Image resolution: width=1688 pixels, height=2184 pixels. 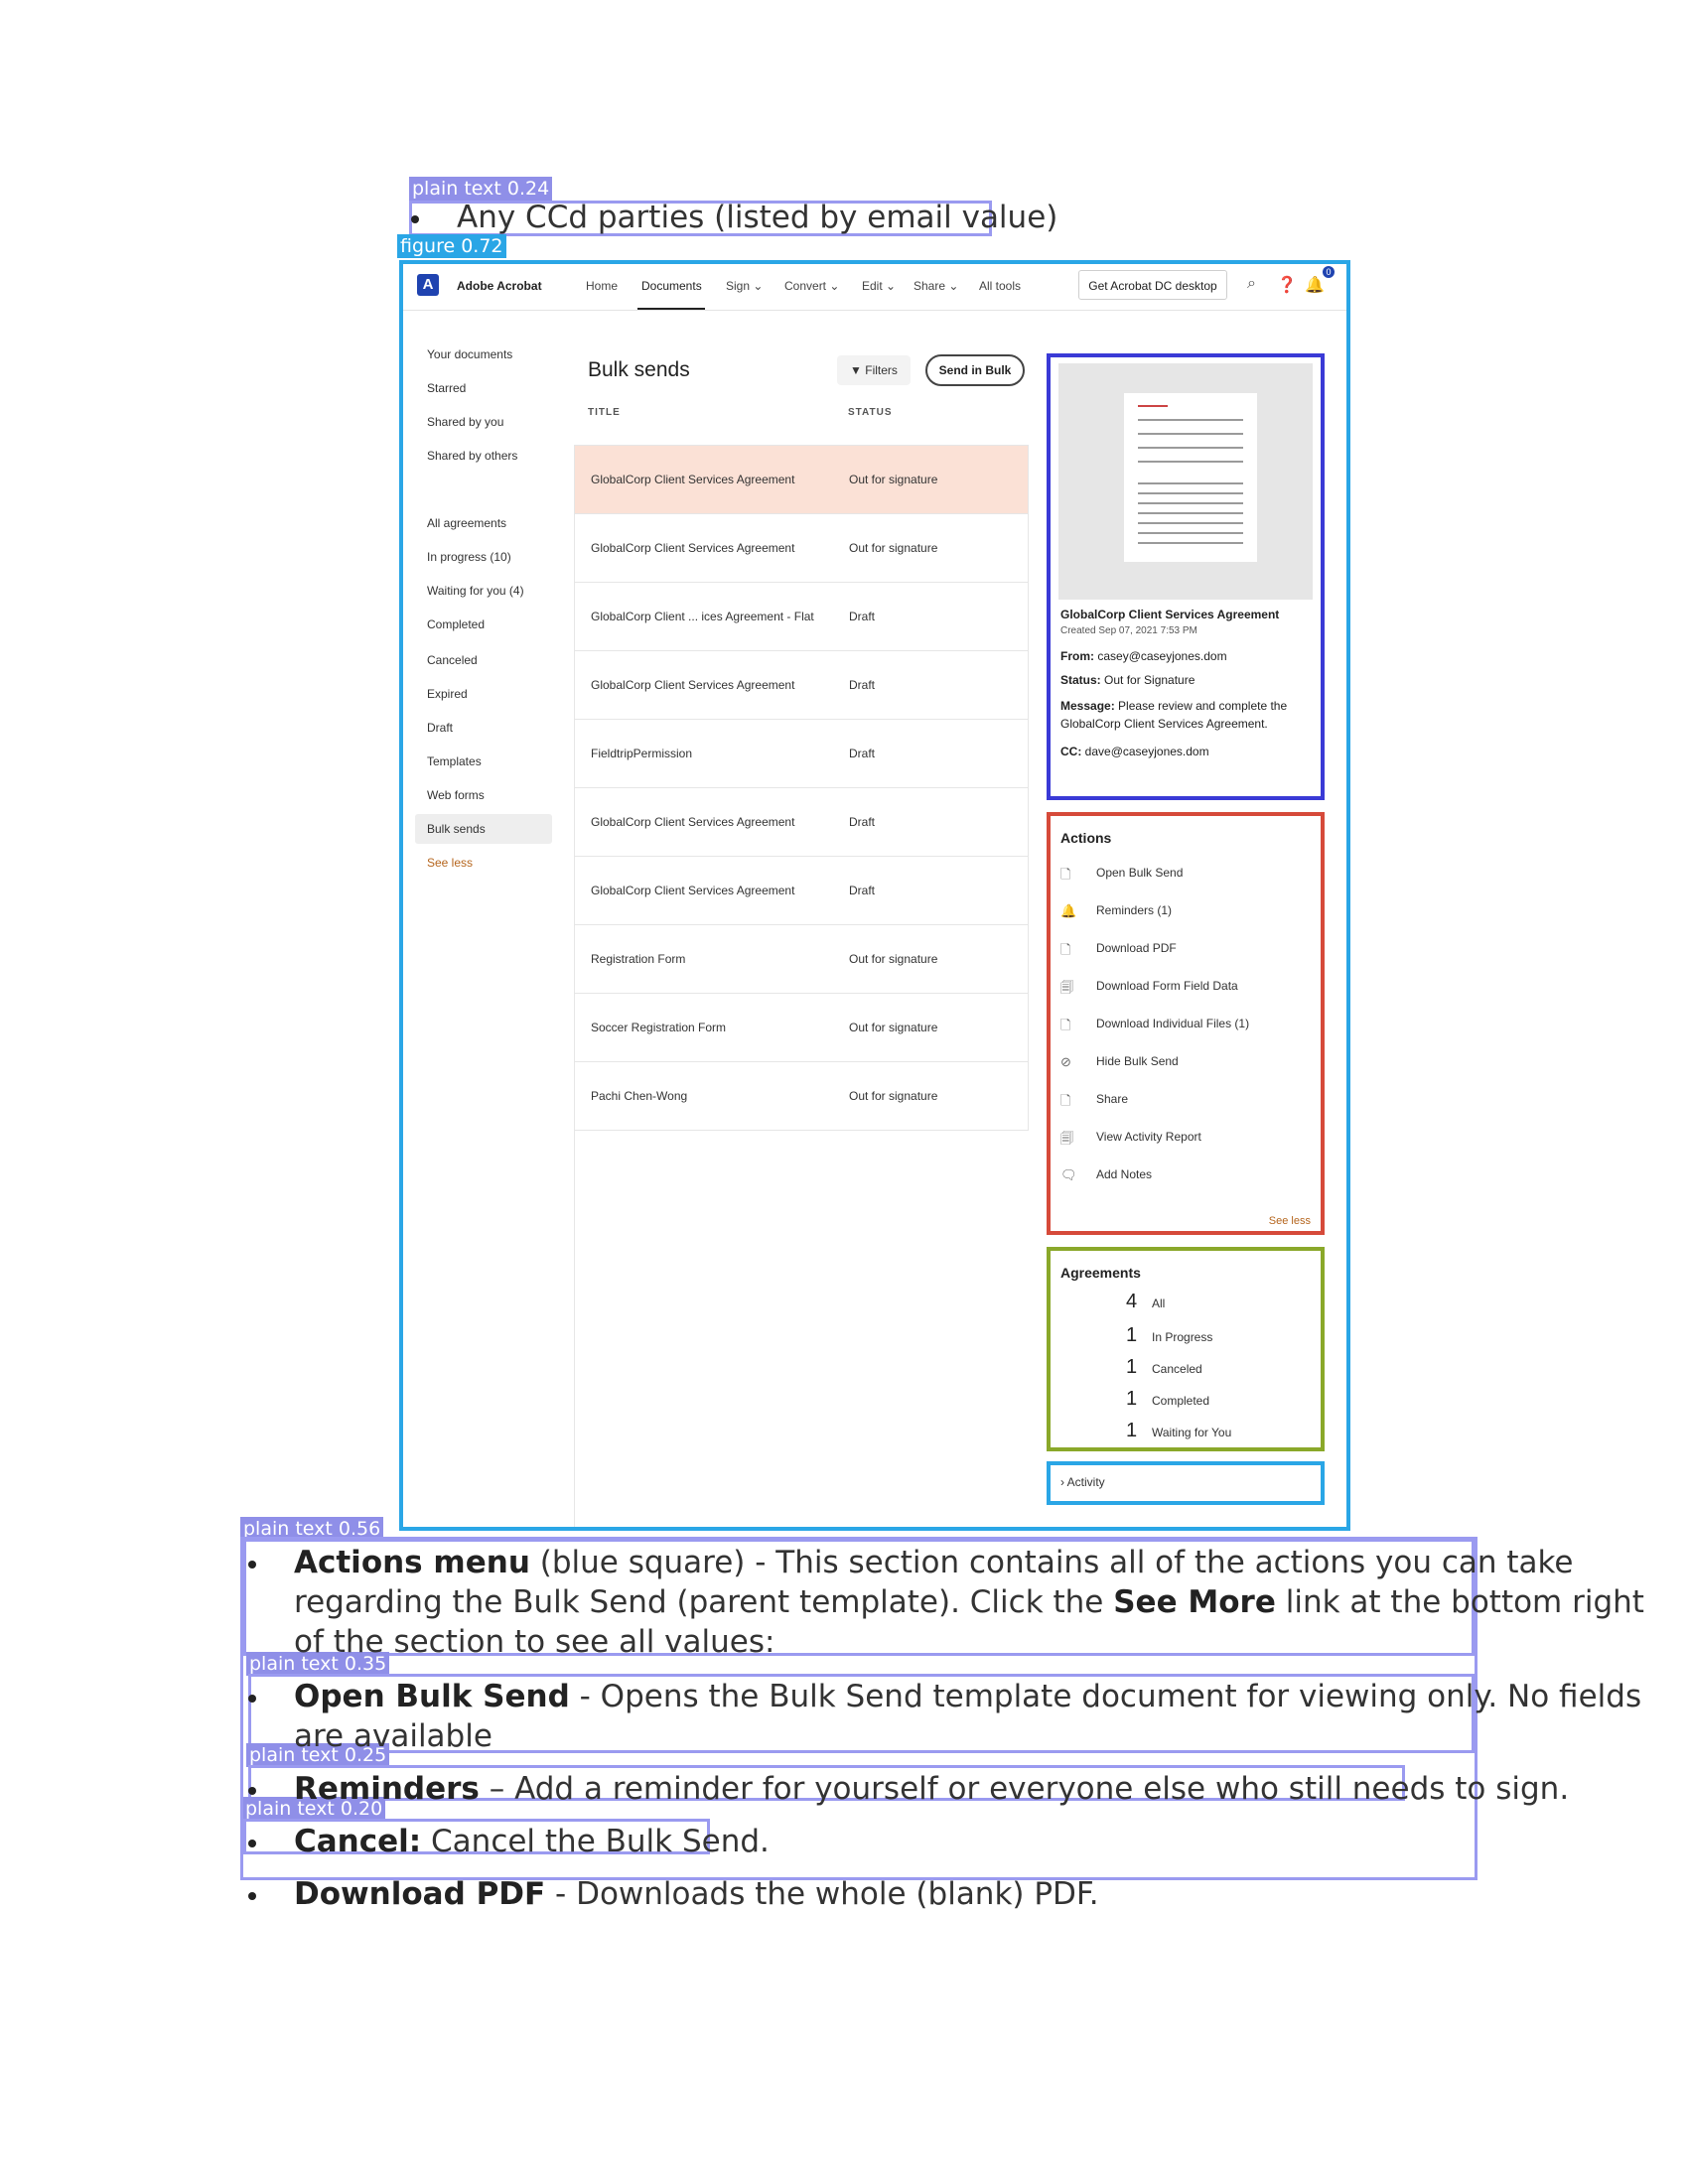 What do you see at coordinates (811, 286) in the screenshot?
I see `nav-convert: Convert ⌄` at bounding box center [811, 286].